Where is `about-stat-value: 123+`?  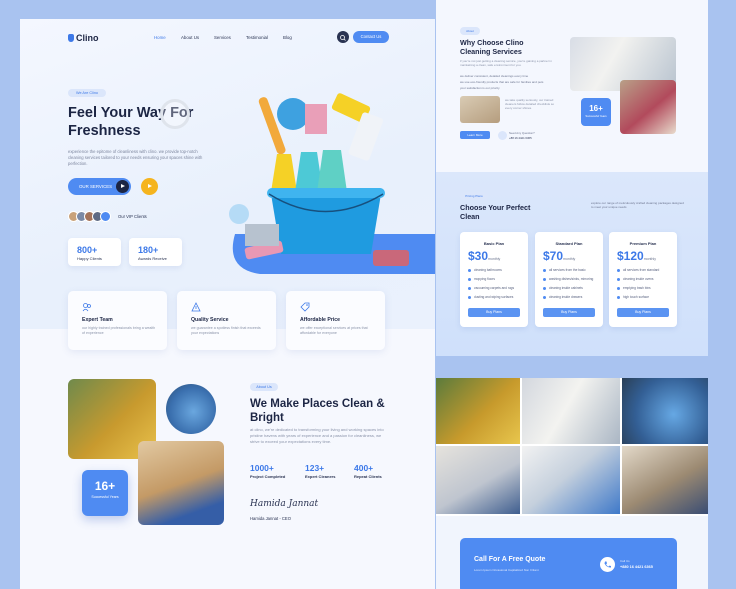
about-stat-value: 123+ is located at coordinates (315, 468).